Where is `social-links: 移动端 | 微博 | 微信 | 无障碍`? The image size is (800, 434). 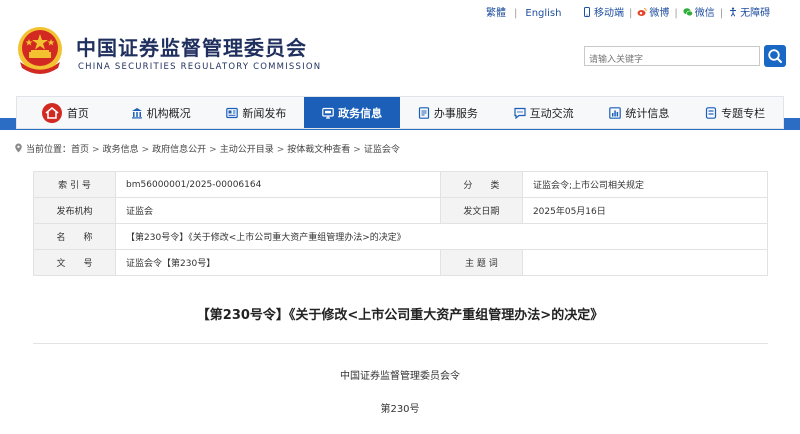 social-links: 移动端 | 微博 | 微信 | 无障碍 is located at coordinates (676, 11).